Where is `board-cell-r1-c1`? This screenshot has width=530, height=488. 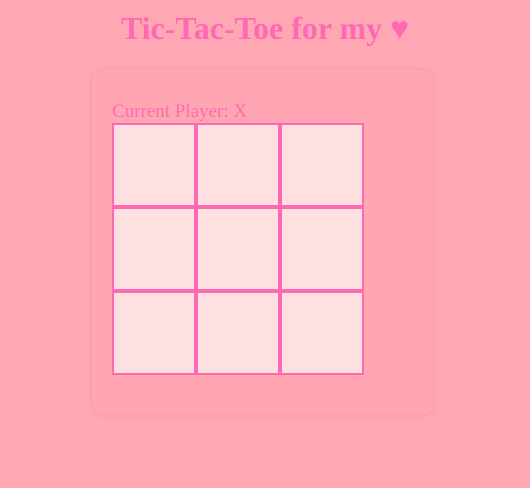 board-cell-r1-c1 is located at coordinates (154, 165).